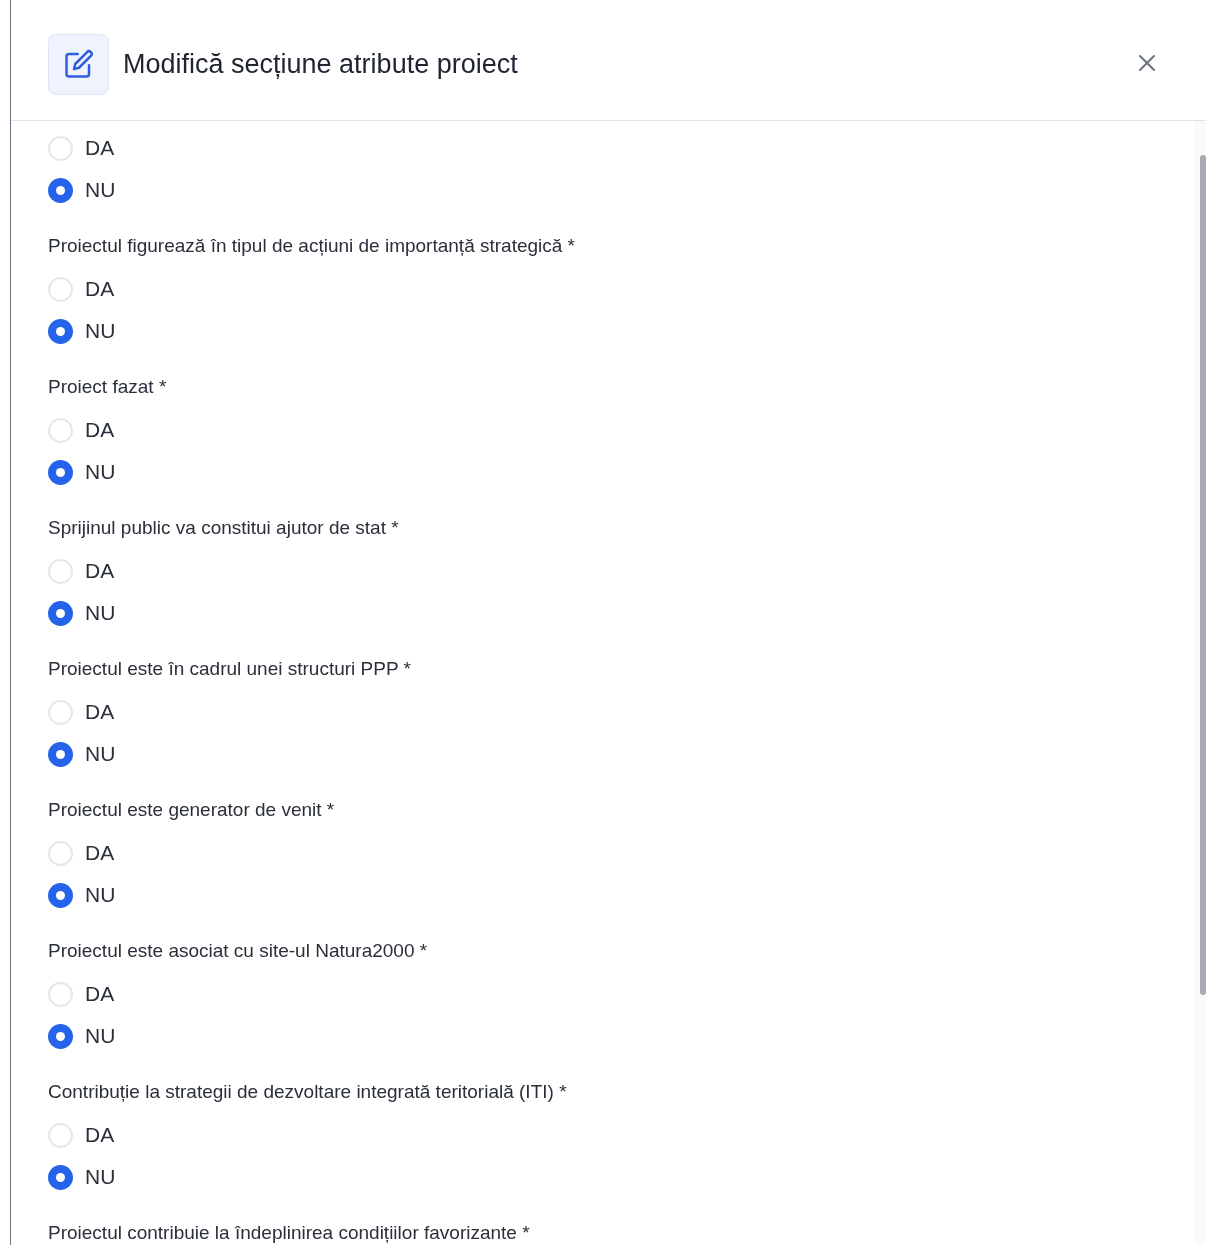 This screenshot has width=1206, height=1245. Describe the element at coordinates (289, 1233) in the screenshot. I see `question-label: Proiectul contribuie la îndeplinirea condițiilor favorizante *` at that location.